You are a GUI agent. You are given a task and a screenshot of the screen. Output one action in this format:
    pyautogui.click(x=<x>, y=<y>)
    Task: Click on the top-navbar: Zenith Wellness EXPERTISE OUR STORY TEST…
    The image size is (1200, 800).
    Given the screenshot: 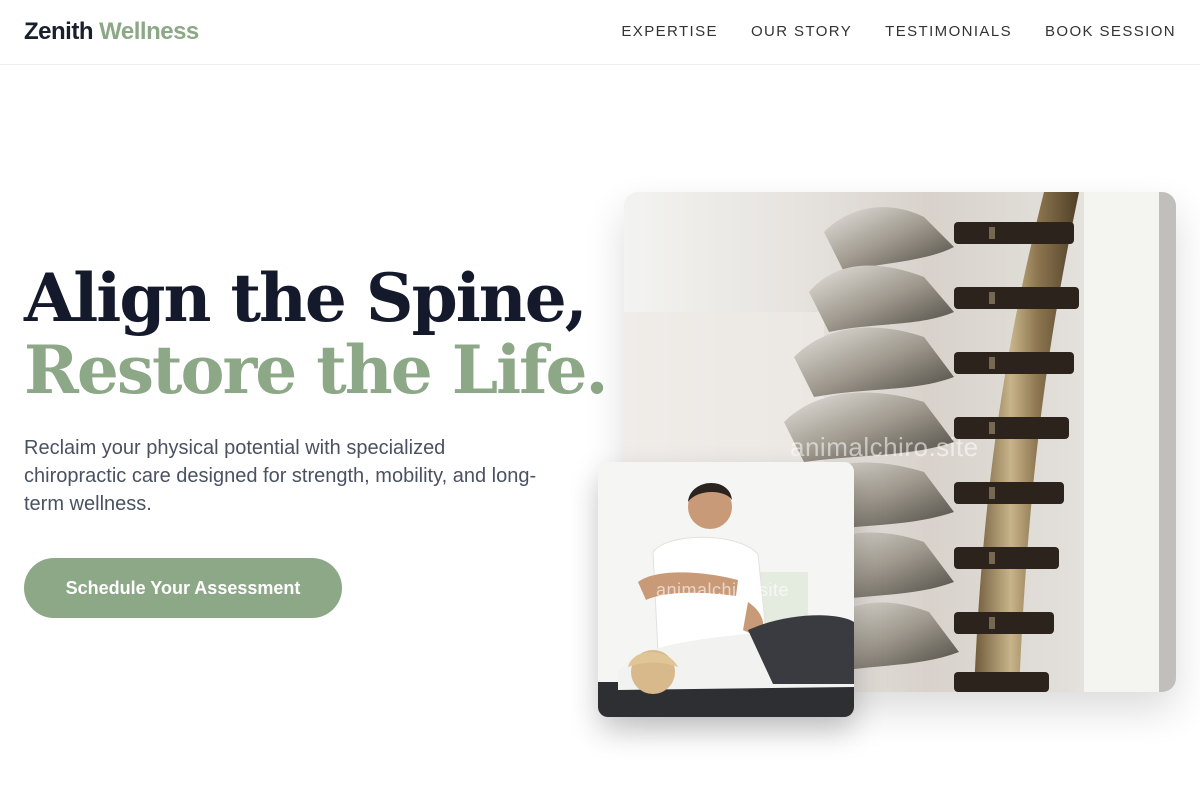 What is the action you would take?
    pyautogui.click(x=600, y=32)
    